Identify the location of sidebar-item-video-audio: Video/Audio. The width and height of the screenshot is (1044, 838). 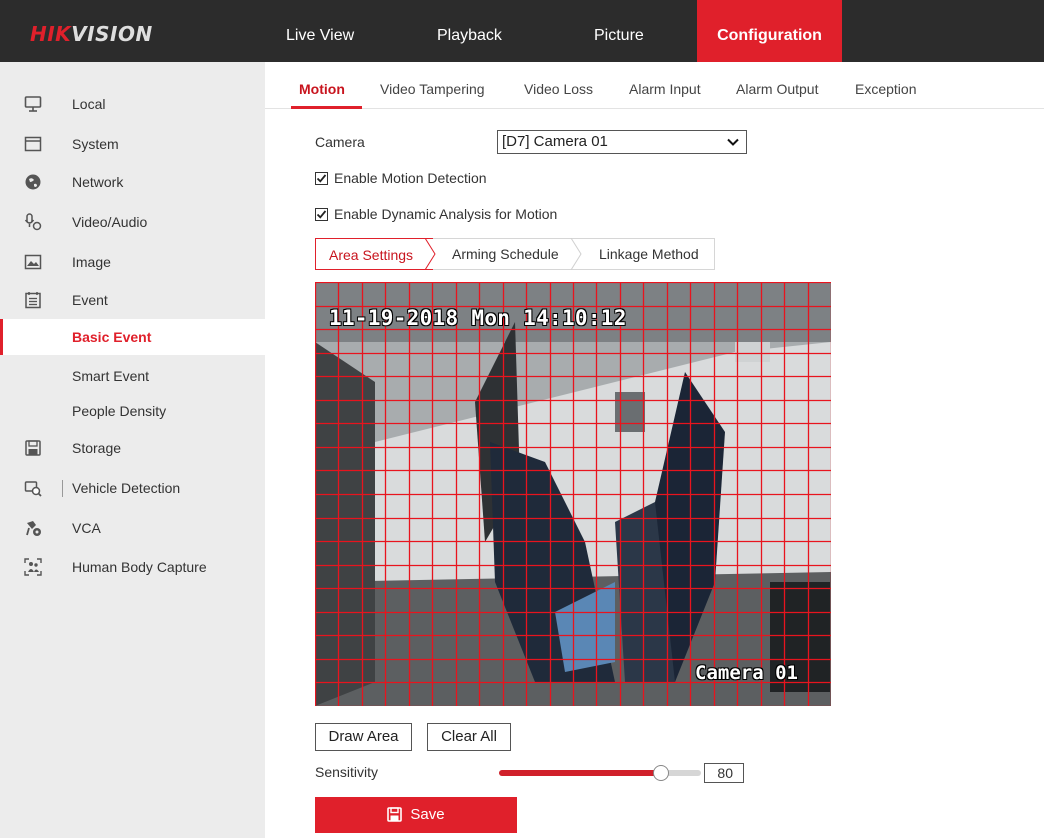
(132, 222).